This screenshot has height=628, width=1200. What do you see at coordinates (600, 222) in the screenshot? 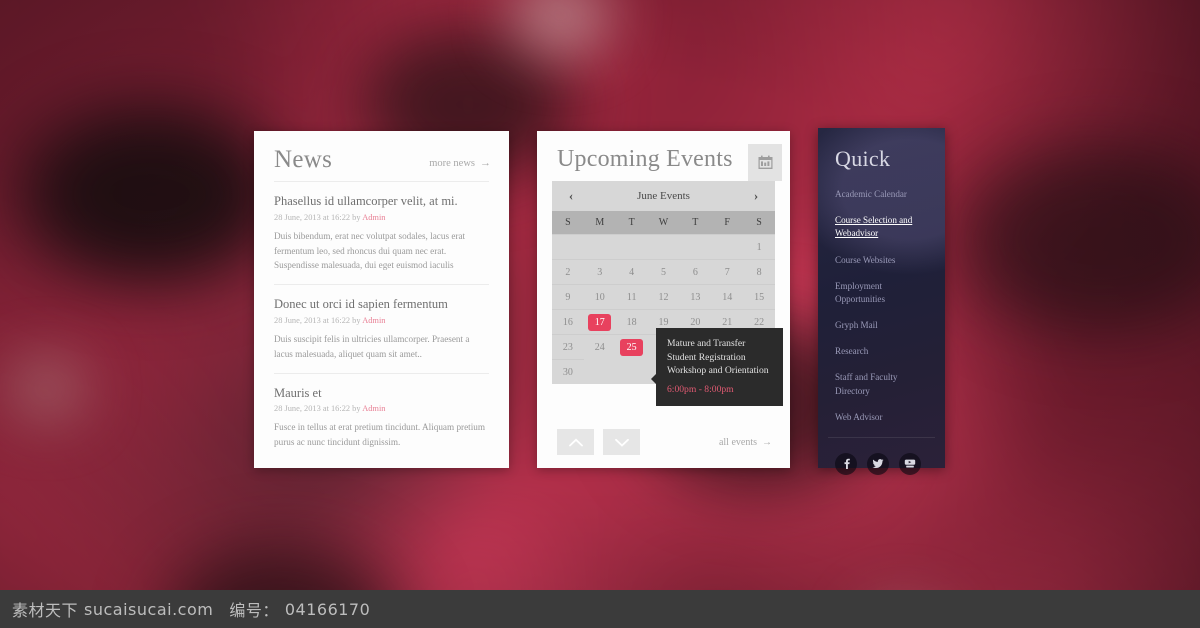
I see `calendar-weekday: M` at bounding box center [600, 222].